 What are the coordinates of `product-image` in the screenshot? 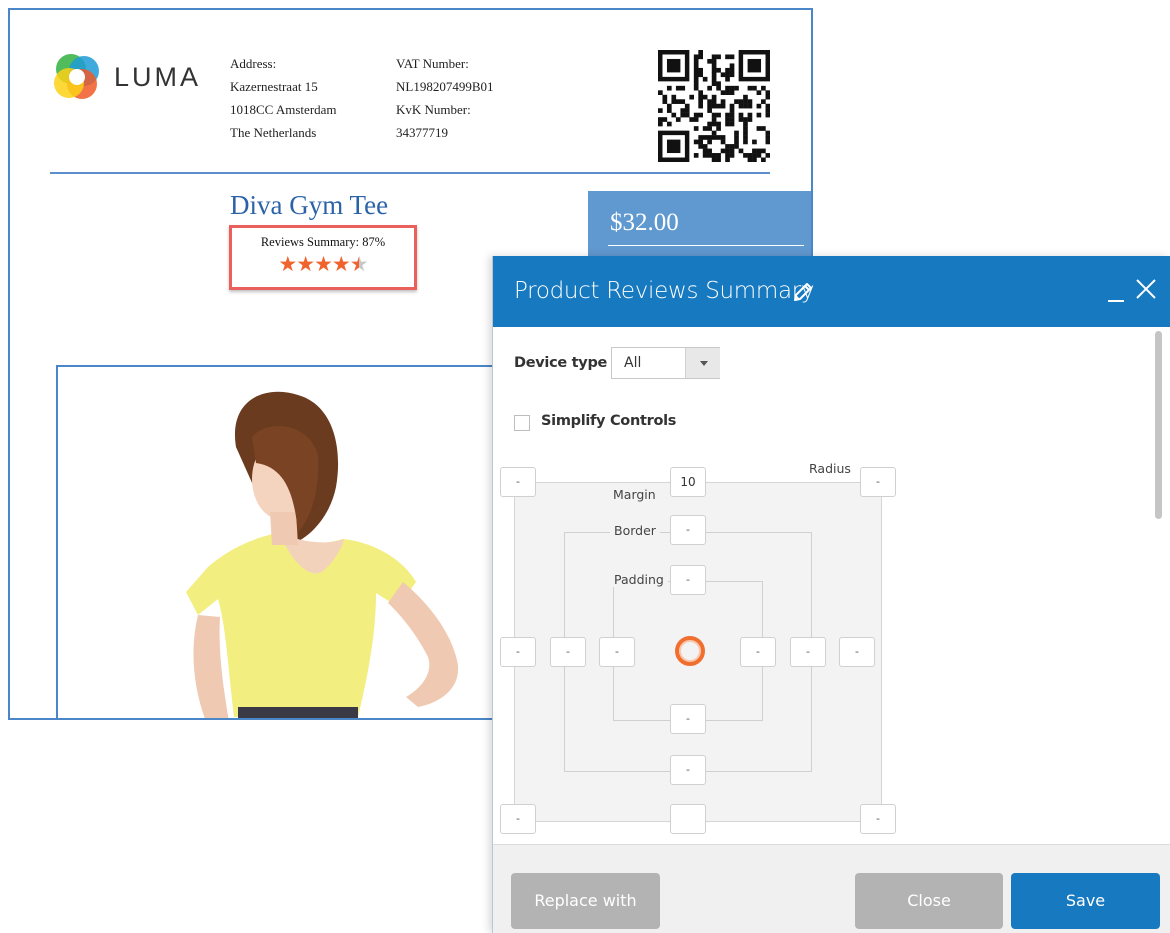 It's located at (286, 541).